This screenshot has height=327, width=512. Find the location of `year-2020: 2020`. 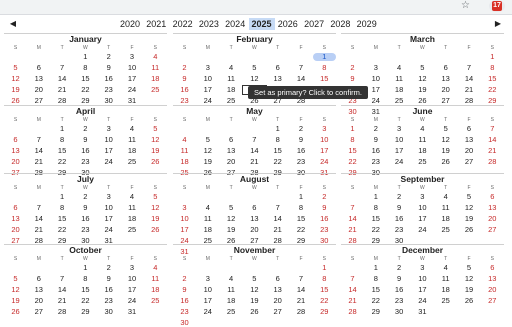

year-2020: 2020 is located at coordinates (130, 24).